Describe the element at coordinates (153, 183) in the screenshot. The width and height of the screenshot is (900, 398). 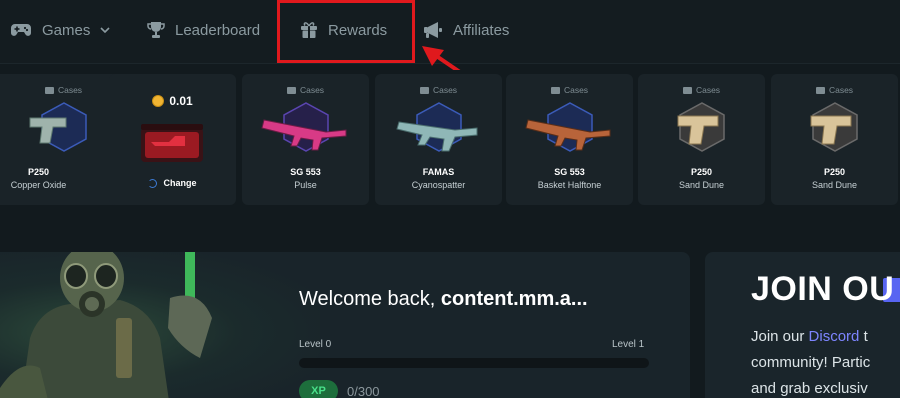
I see `moon-icon` at that location.